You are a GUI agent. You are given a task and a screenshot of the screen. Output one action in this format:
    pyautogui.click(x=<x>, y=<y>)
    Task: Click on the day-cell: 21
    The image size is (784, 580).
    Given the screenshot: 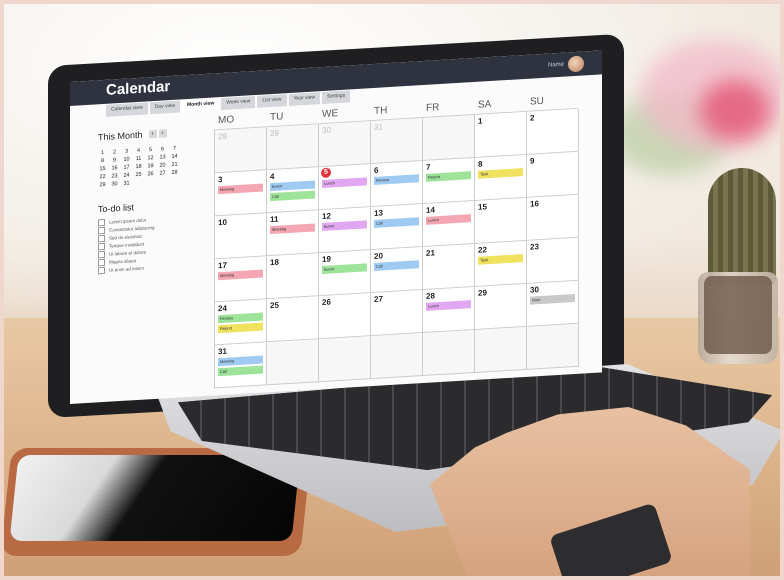 What is the action you would take?
    pyautogui.click(x=449, y=267)
    